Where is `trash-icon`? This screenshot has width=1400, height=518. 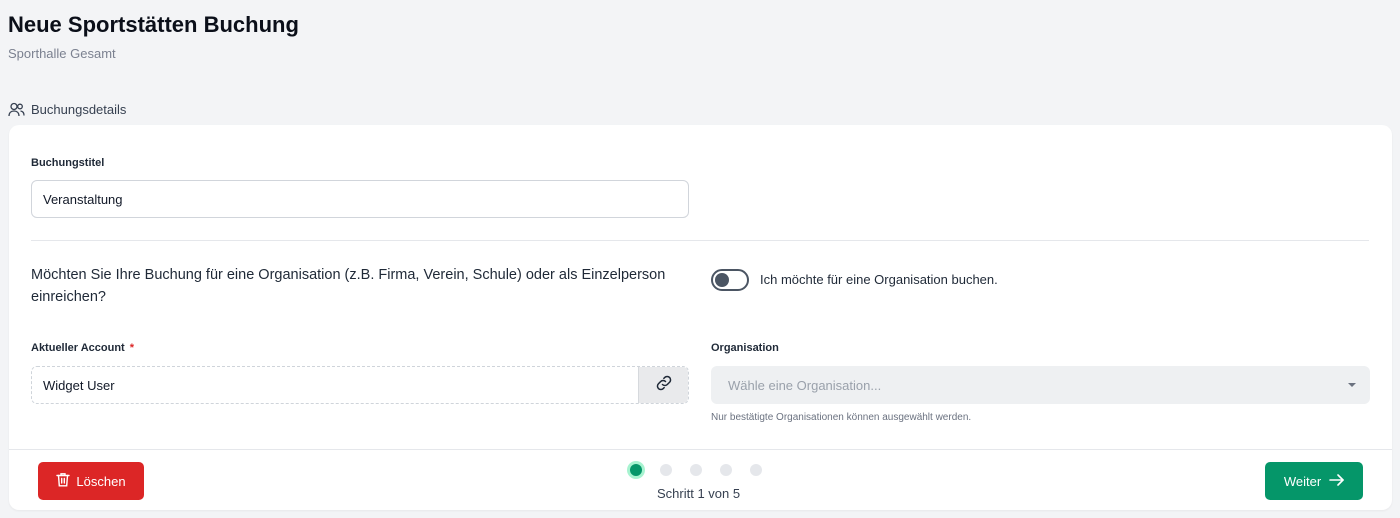 trash-icon is located at coordinates (63, 481).